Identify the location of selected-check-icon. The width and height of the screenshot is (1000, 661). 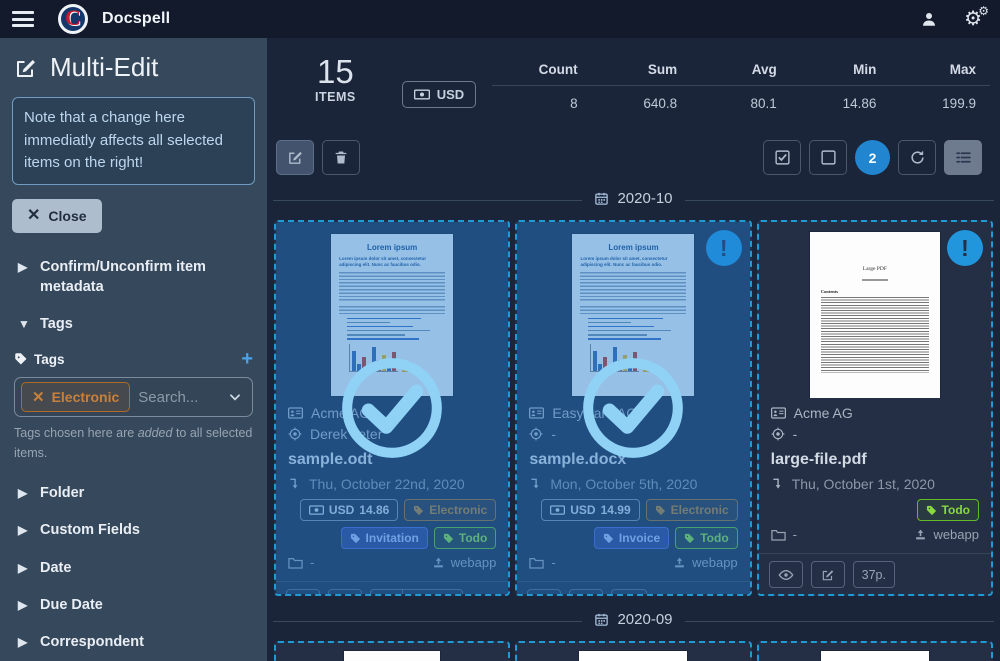
(392, 408).